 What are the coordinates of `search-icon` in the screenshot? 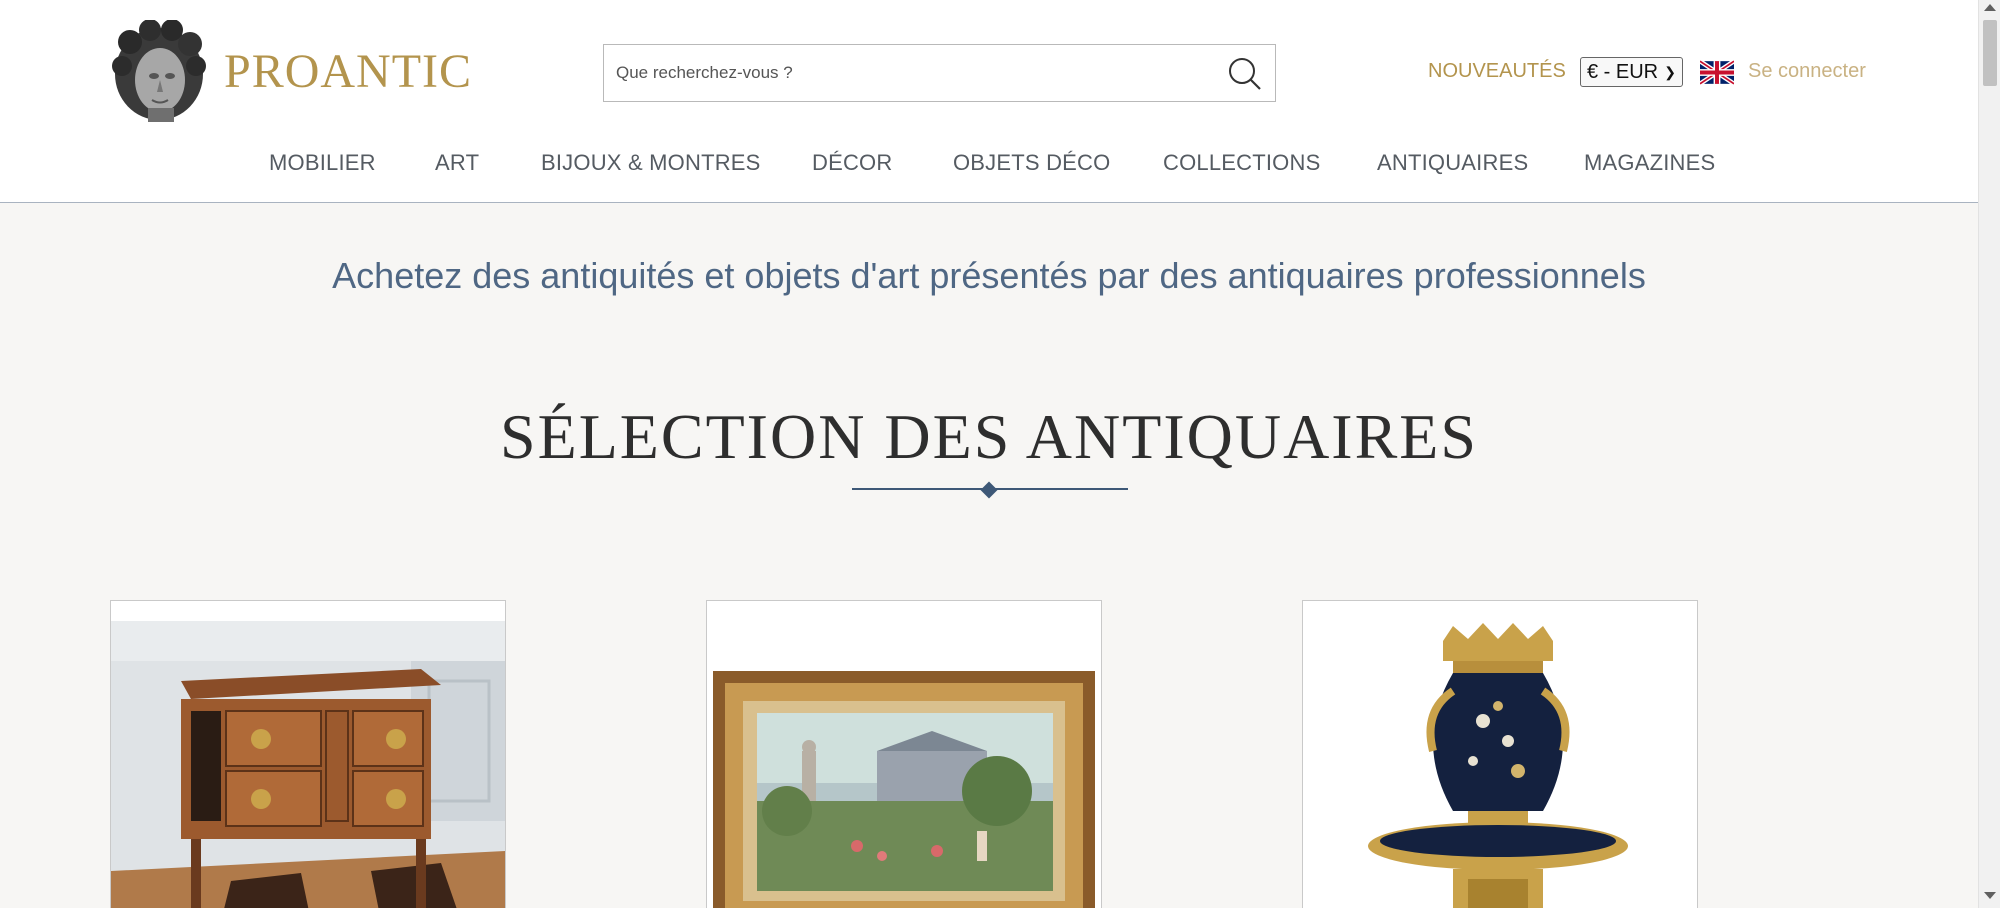 It's located at (1245, 74).